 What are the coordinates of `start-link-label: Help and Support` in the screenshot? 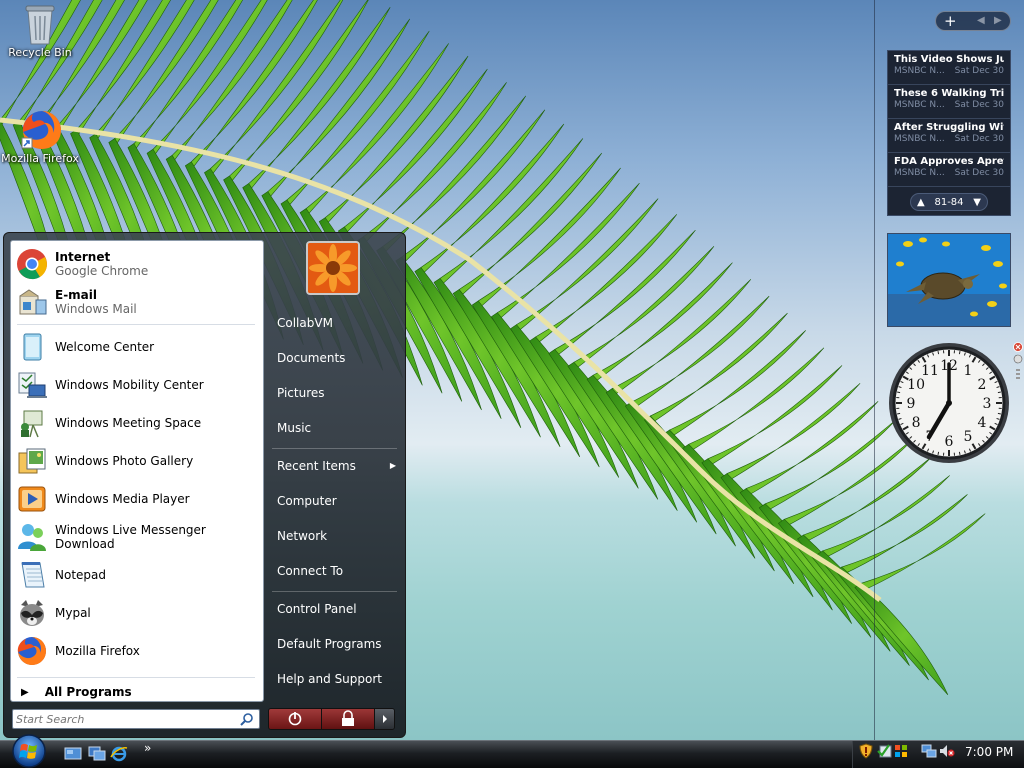 It's located at (329, 679).